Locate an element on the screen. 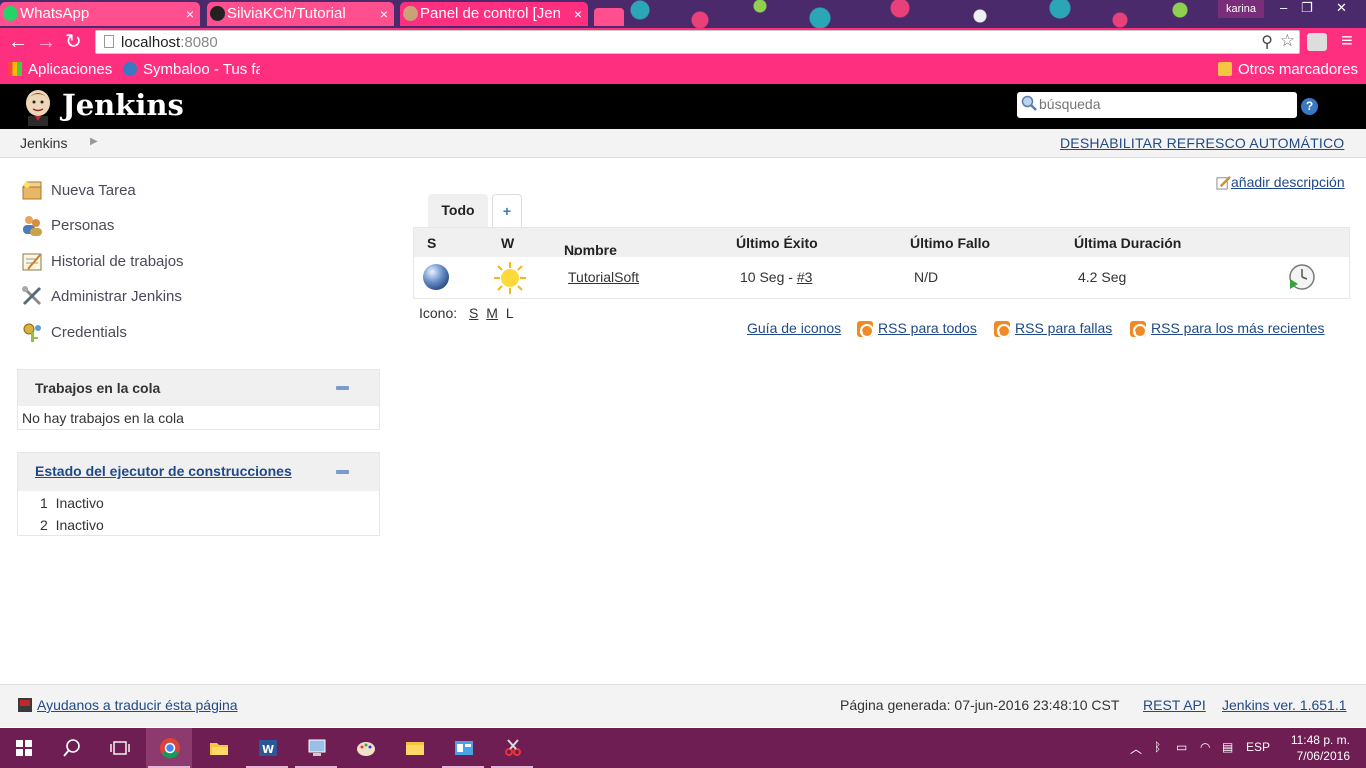 This screenshot has height=768, width=1366. tab-jenkins: Panel de control [Jen × is located at coordinates (494, 14).